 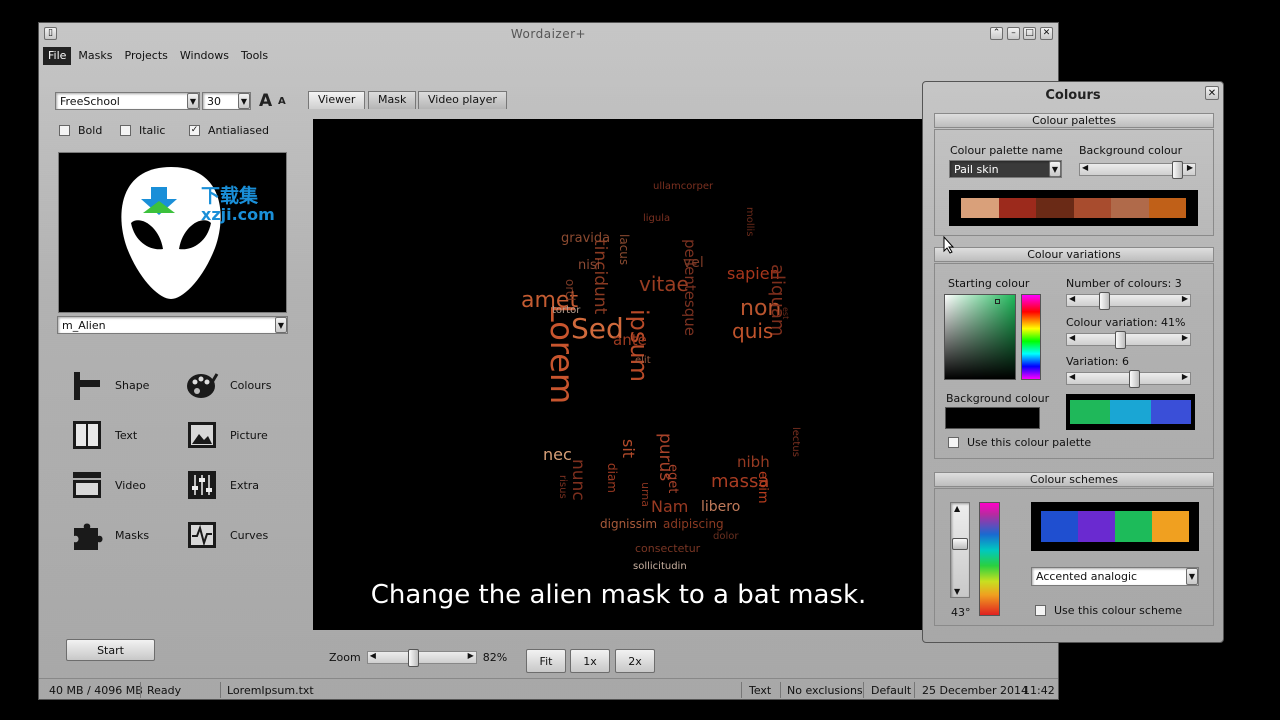 What do you see at coordinates (1073, 95) in the screenshot?
I see `colours-panel-title: Colours` at bounding box center [1073, 95].